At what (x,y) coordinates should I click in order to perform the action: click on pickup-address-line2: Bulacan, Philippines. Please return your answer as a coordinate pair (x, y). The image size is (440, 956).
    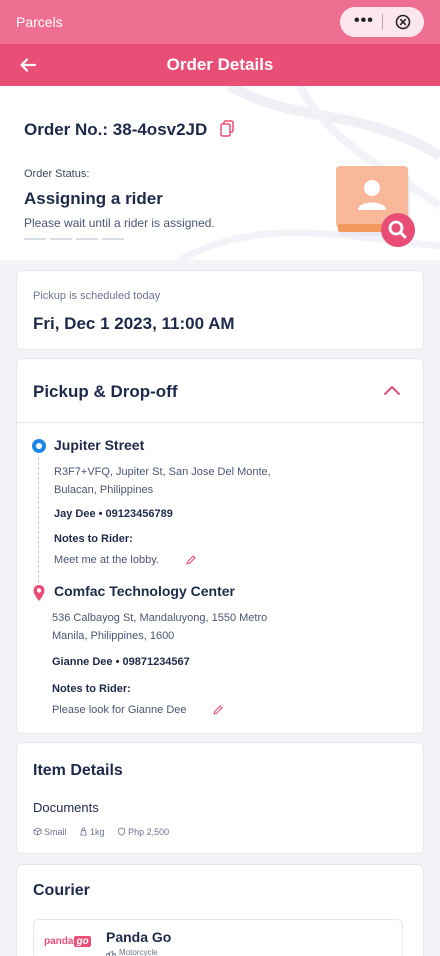
    Looking at the image, I should click on (104, 490).